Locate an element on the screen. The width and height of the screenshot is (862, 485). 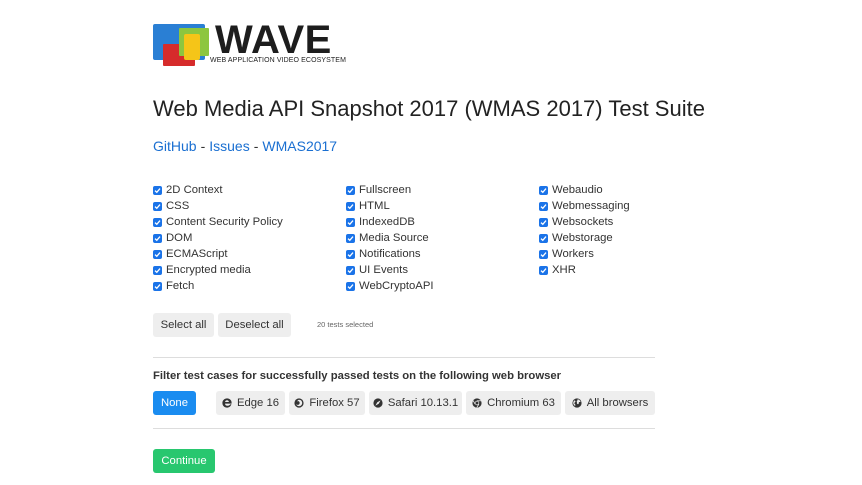
test-checkbox-item: Encrypted media is located at coordinates (218, 270).